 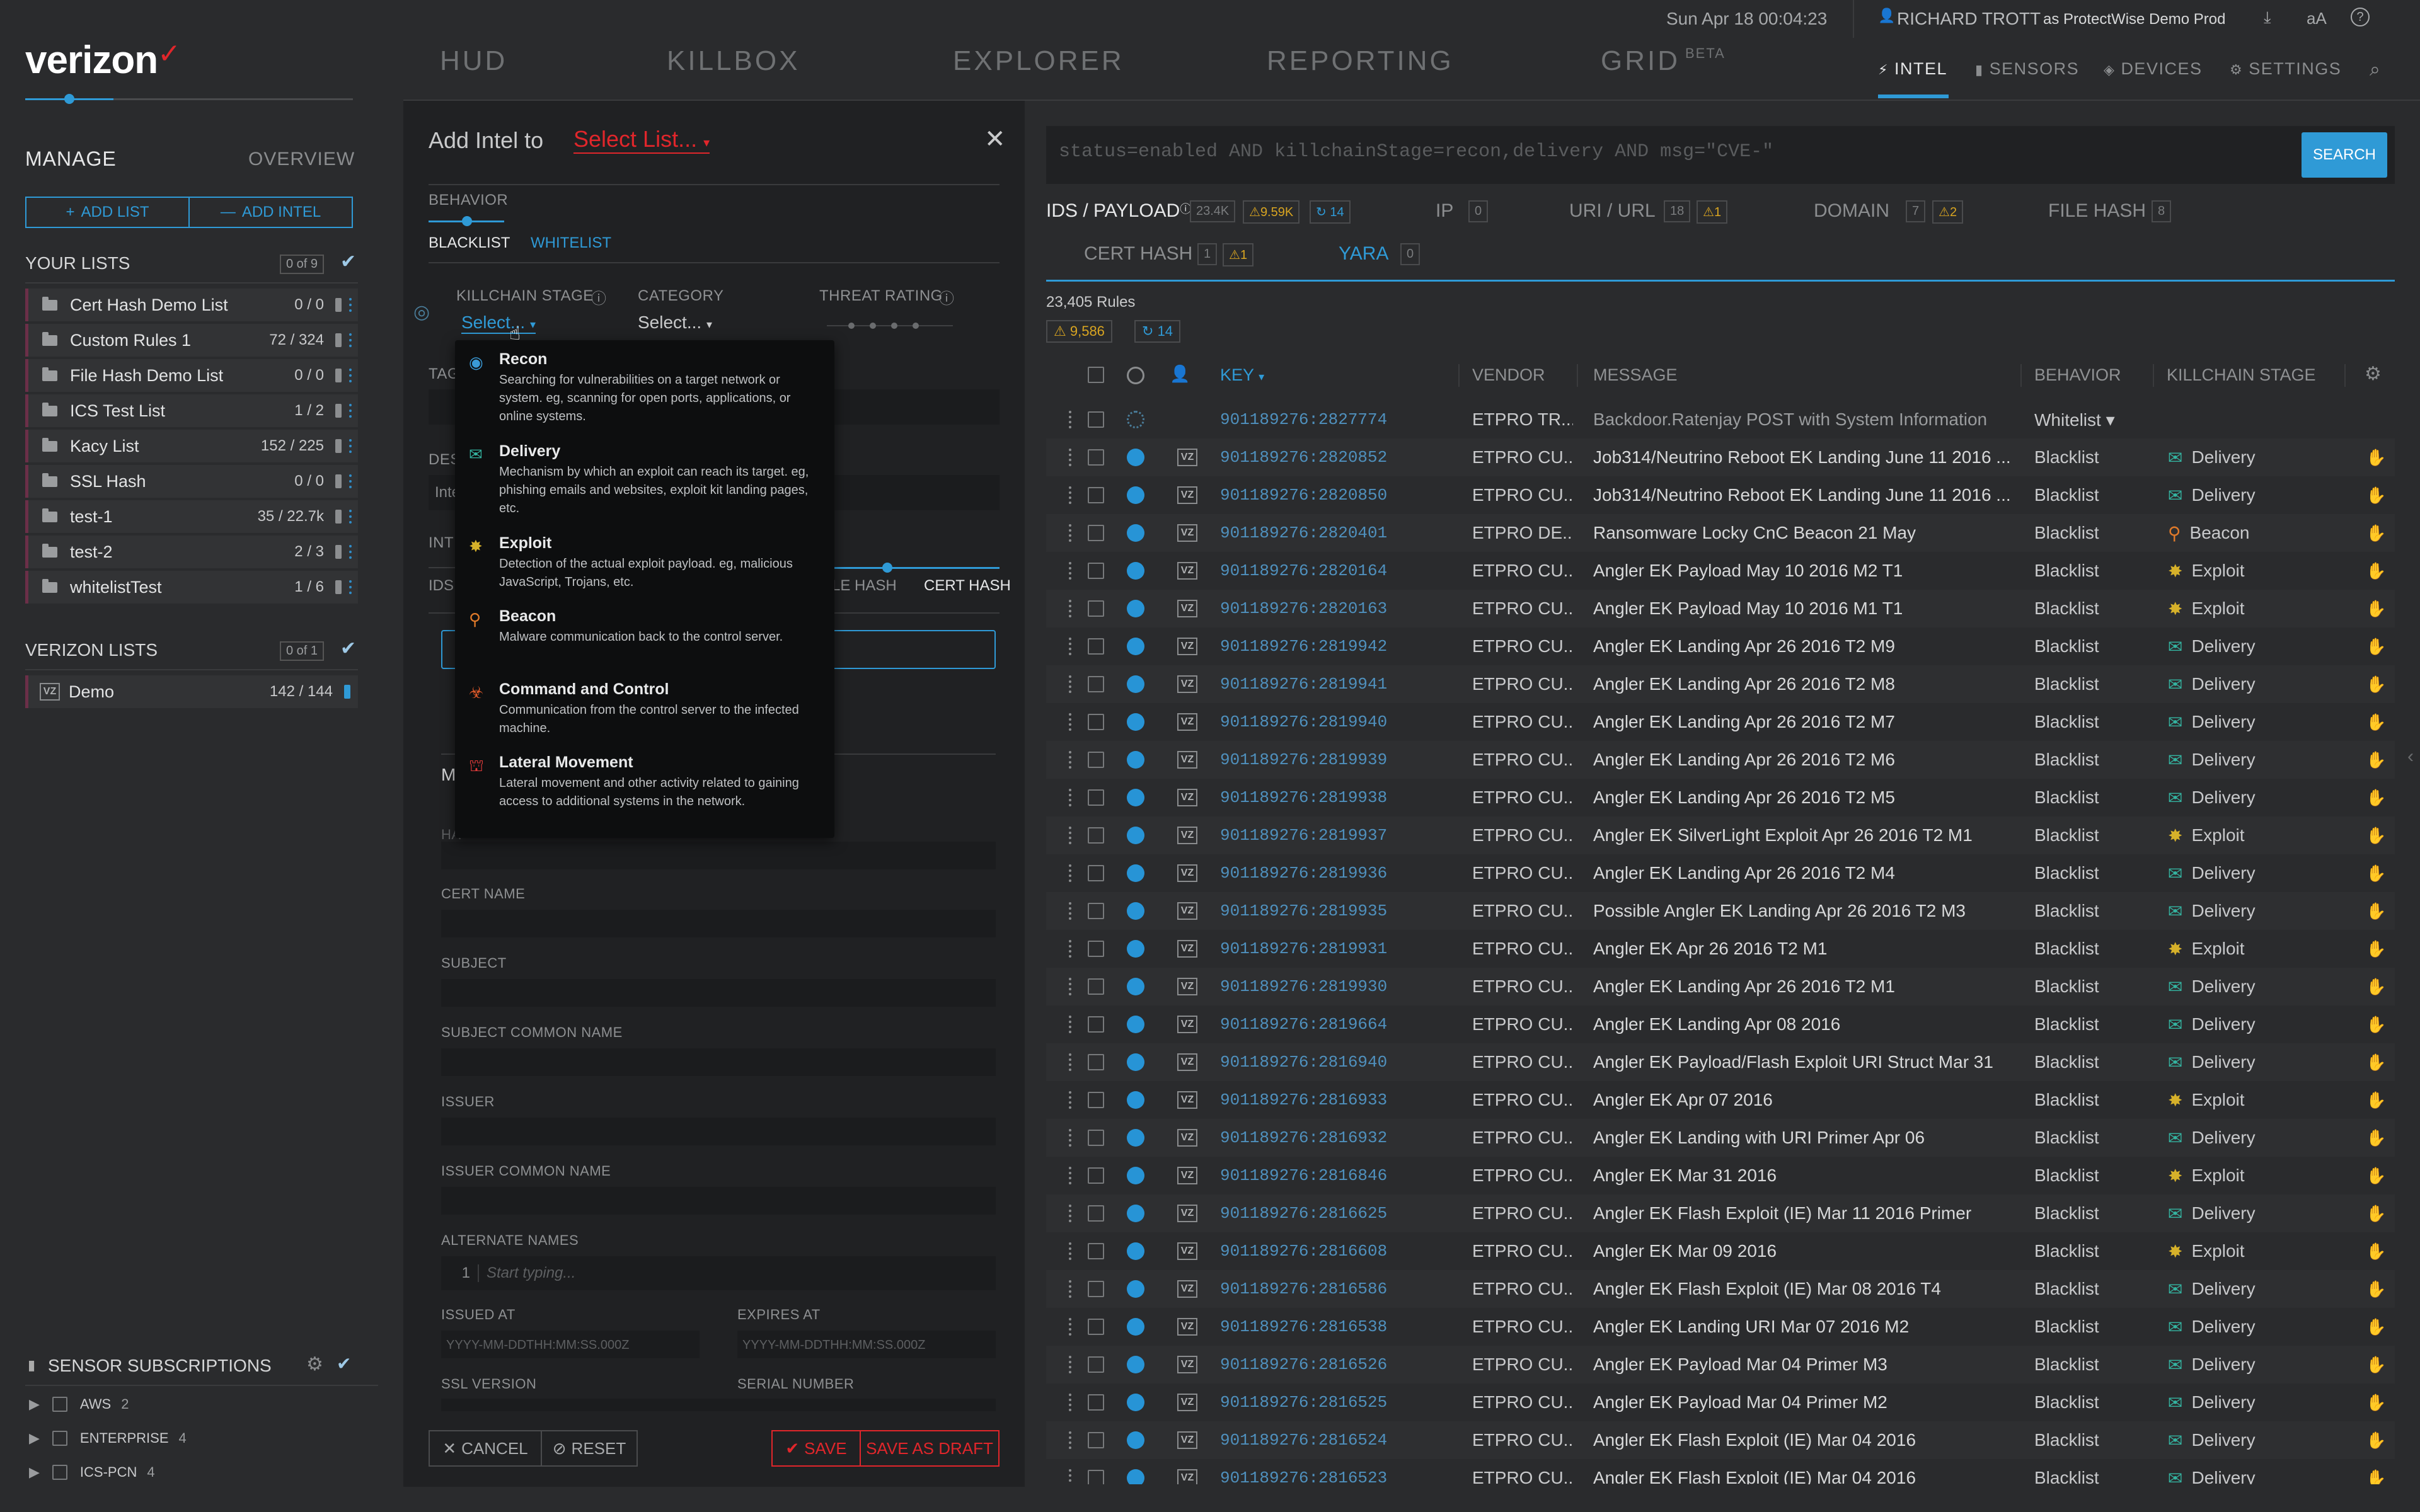 What do you see at coordinates (1363, 254) in the screenshot?
I see `tab-yara: YARA` at bounding box center [1363, 254].